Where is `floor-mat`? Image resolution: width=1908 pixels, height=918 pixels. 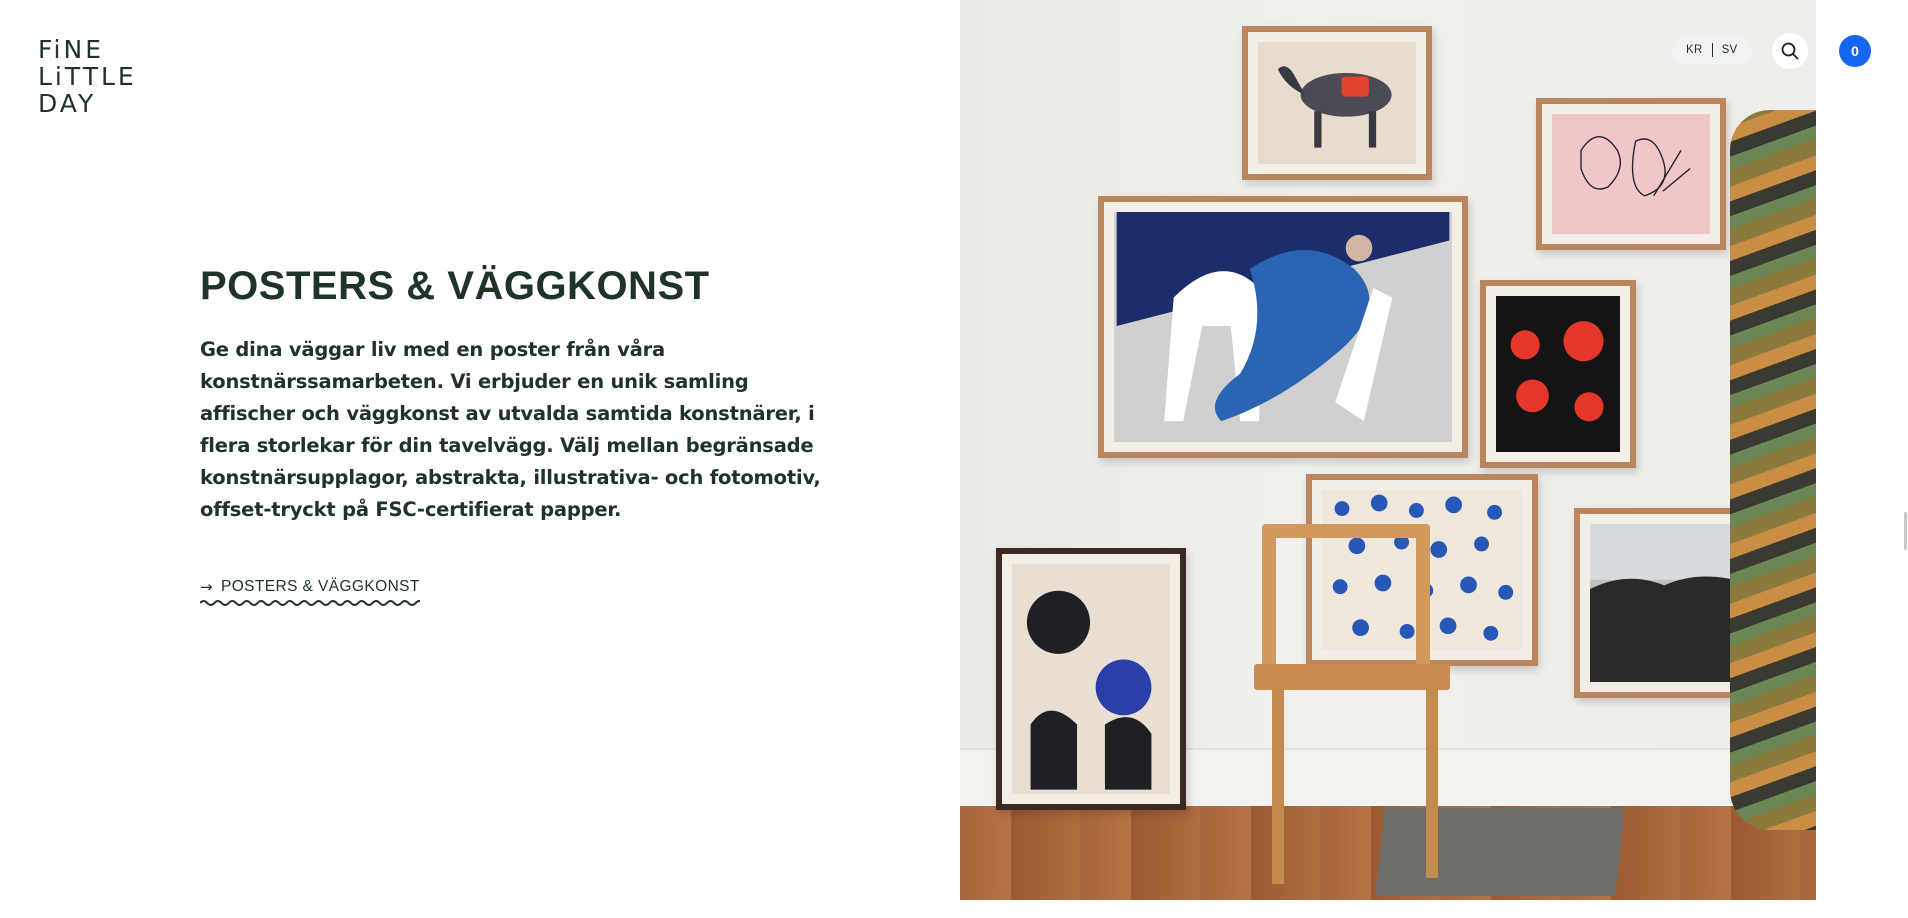 floor-mat is located at coordinates (1500, 852).